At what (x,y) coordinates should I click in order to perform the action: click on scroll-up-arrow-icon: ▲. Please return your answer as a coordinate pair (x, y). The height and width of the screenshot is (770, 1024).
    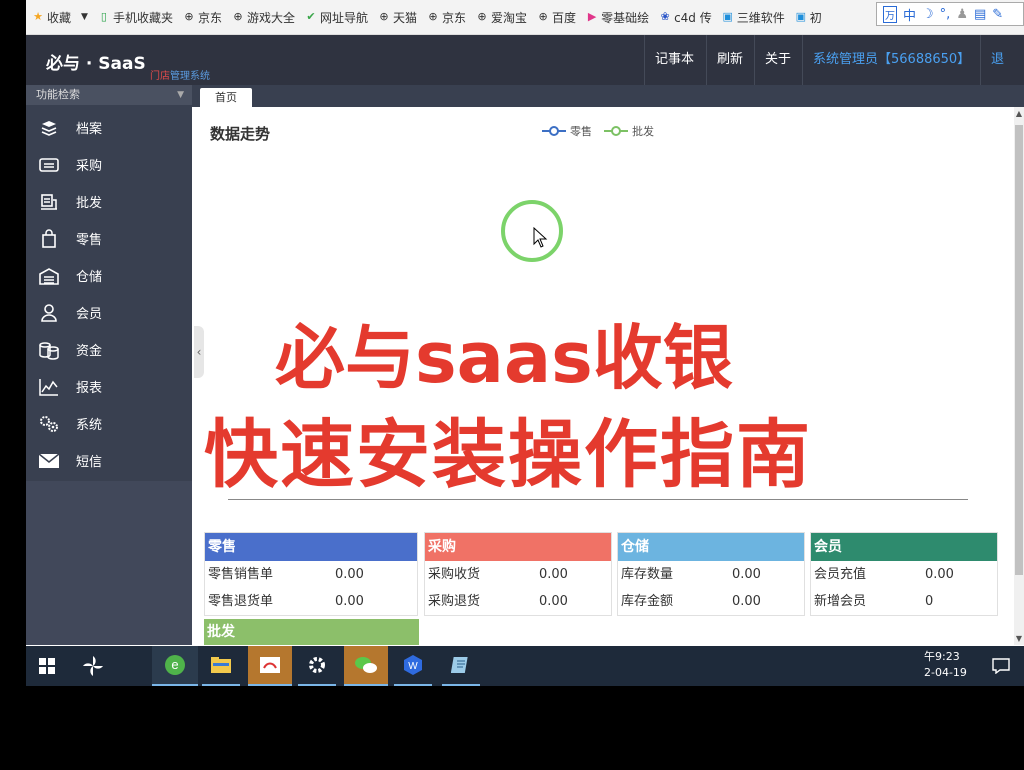
    Looking at the image, I should click on (1019, 113).